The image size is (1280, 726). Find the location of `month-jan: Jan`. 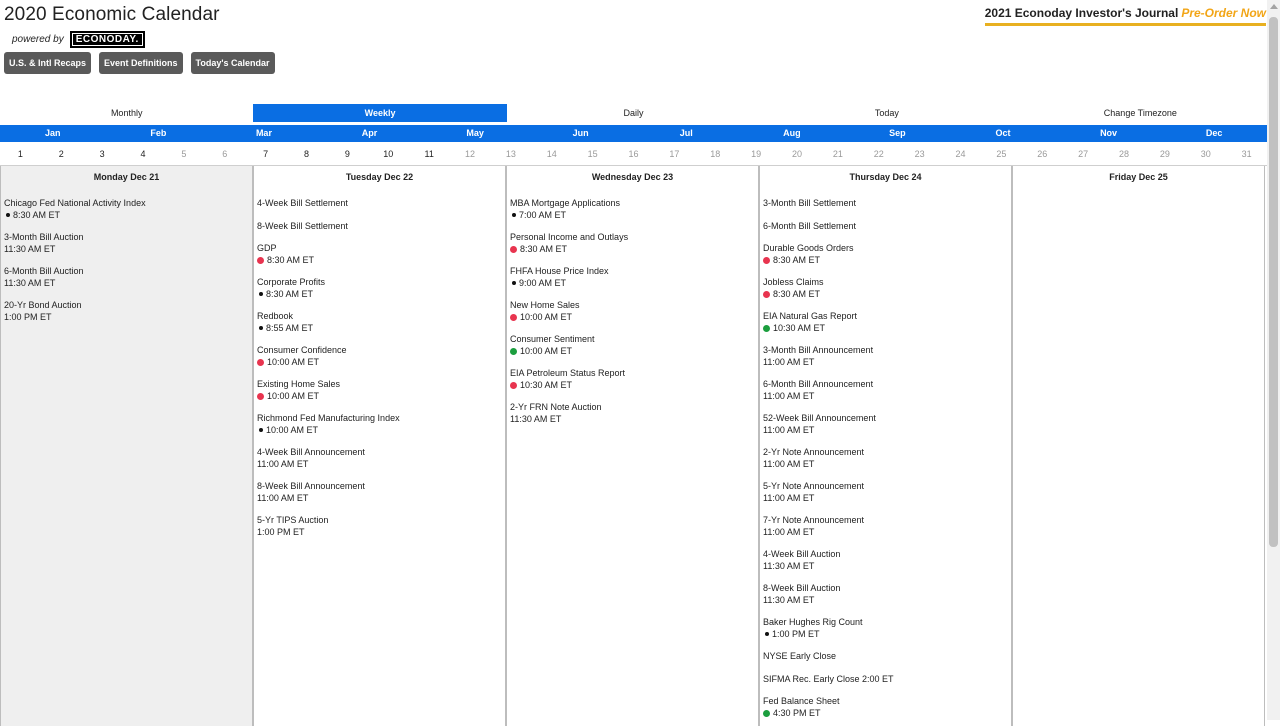

month-jan: Jan is located at coordinates (53, 133).